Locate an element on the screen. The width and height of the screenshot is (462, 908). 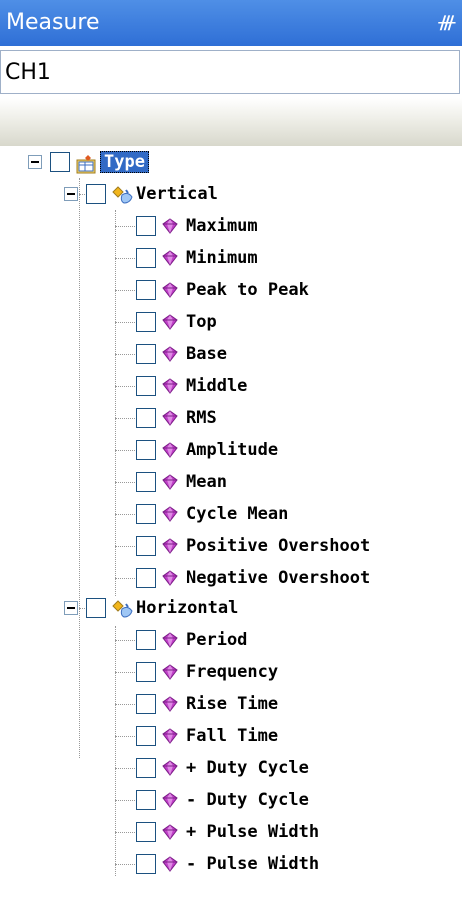
tree-item-label: Peak to Peak is located at coordinates (247, 290).